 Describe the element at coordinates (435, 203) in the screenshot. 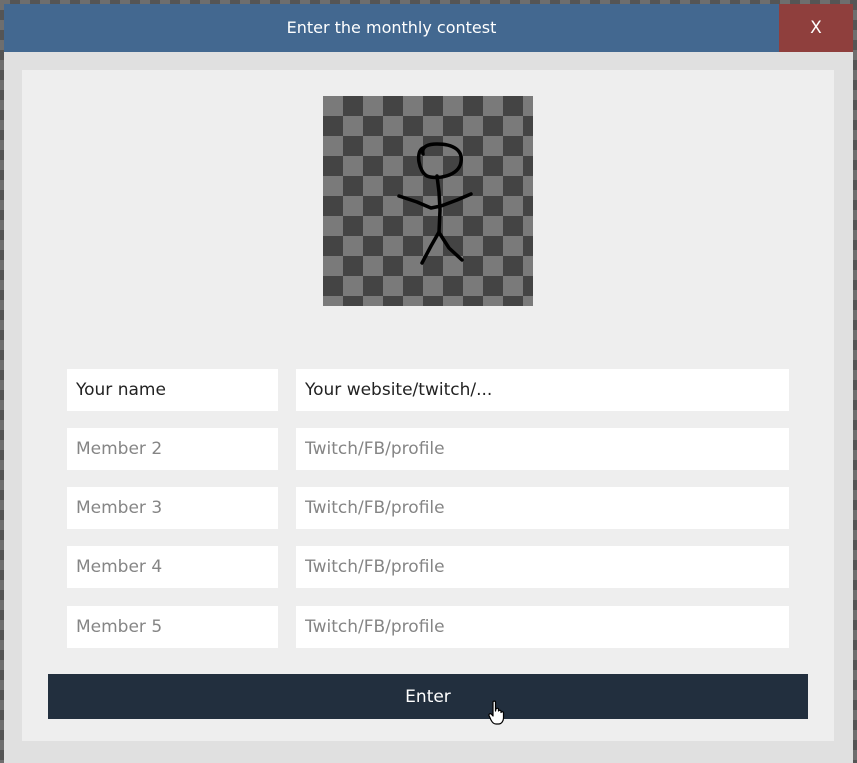

I see `stick-figure-drawing-icon` at that location.